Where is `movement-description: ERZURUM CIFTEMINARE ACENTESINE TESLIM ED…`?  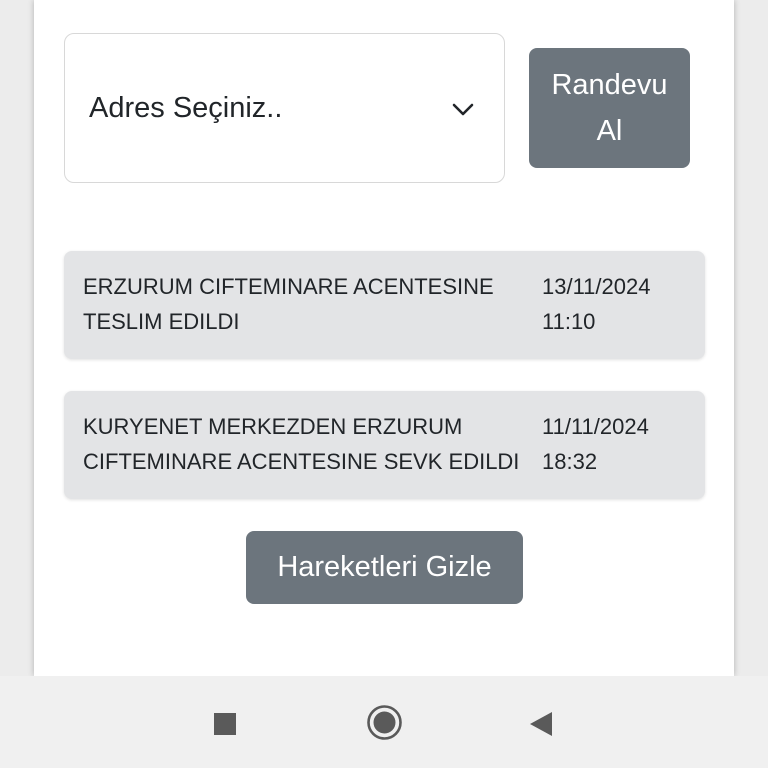
movement-description: ERZURUM CIFTEMINARE ACENTESINE TESLIM ED… is located at coordinates (303, 304).